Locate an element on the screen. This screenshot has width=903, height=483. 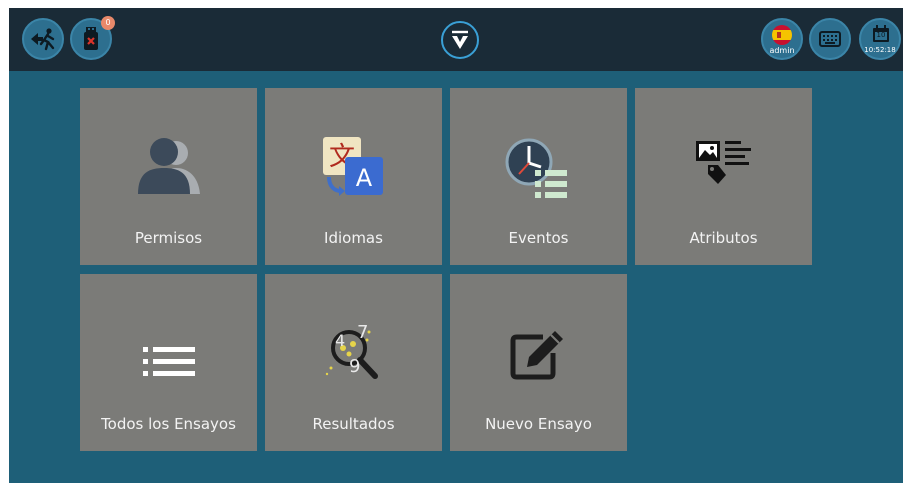
tile-label: Resultados is located at coordinates (353, 424).